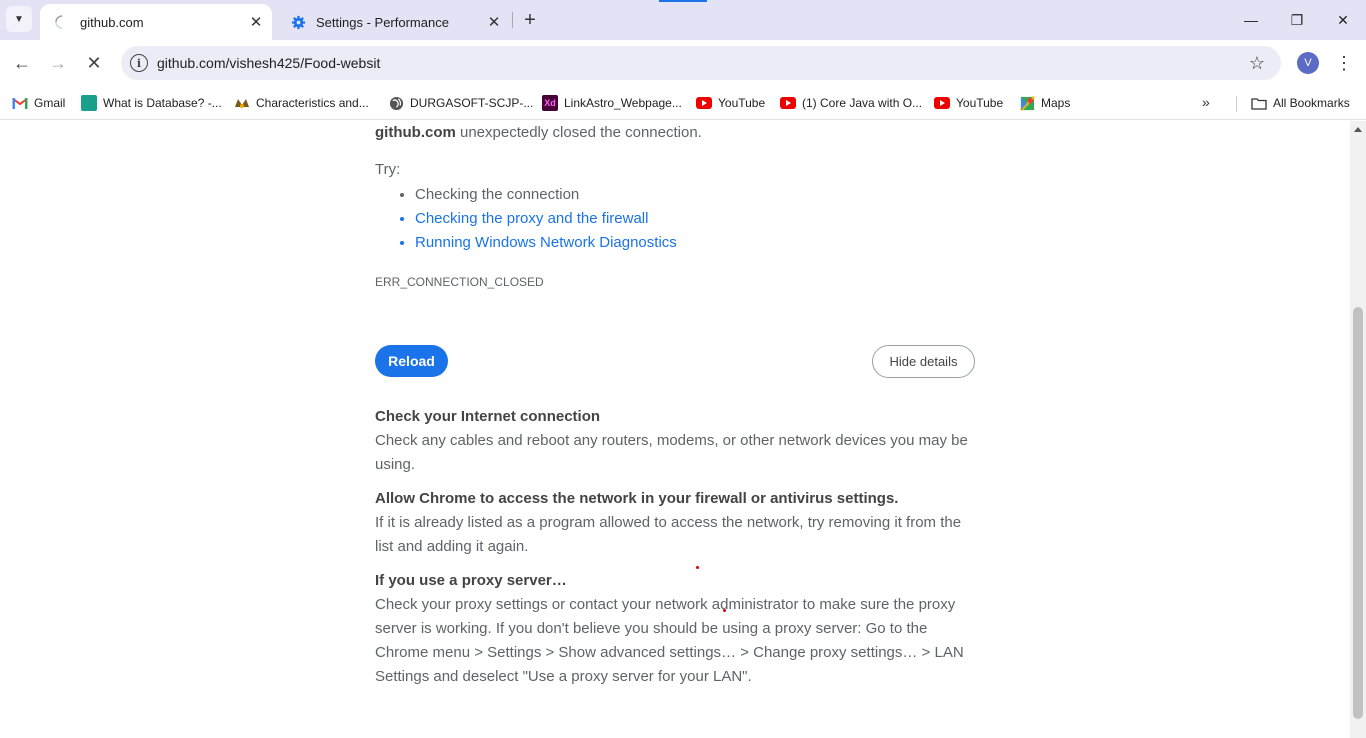  I want to click on address-bar: i github.com/vishesh425/Food-websit ☆, so click(701, 63).